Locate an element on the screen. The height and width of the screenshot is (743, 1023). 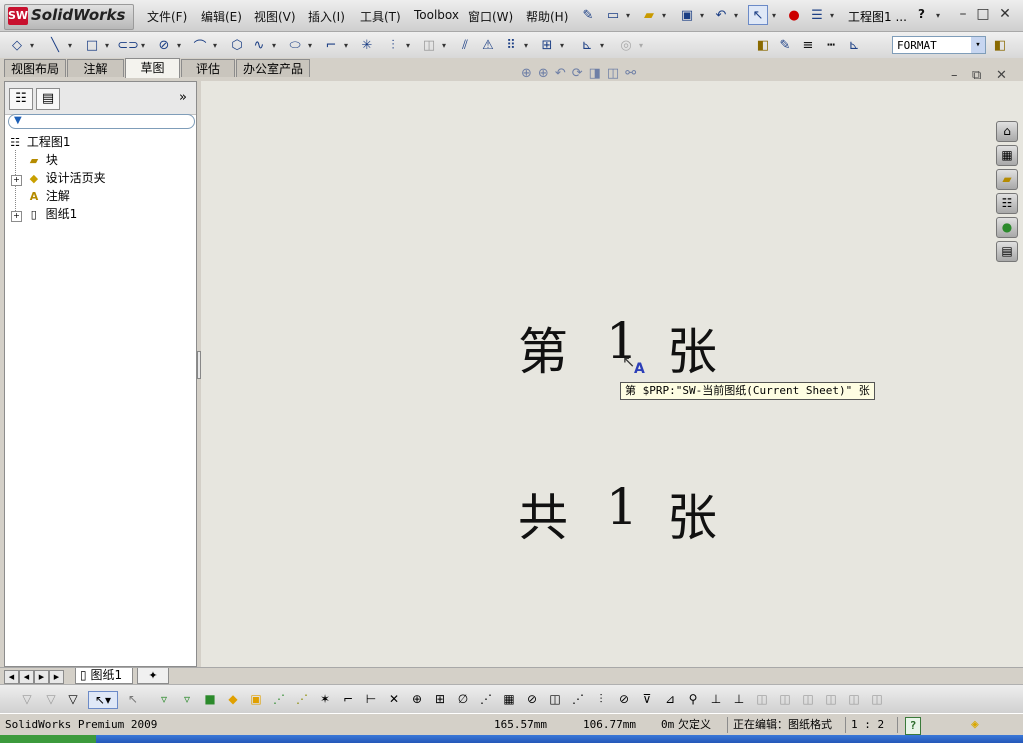
select-all-filters-icon: ↖▾ is located at coordinates (103, 700).